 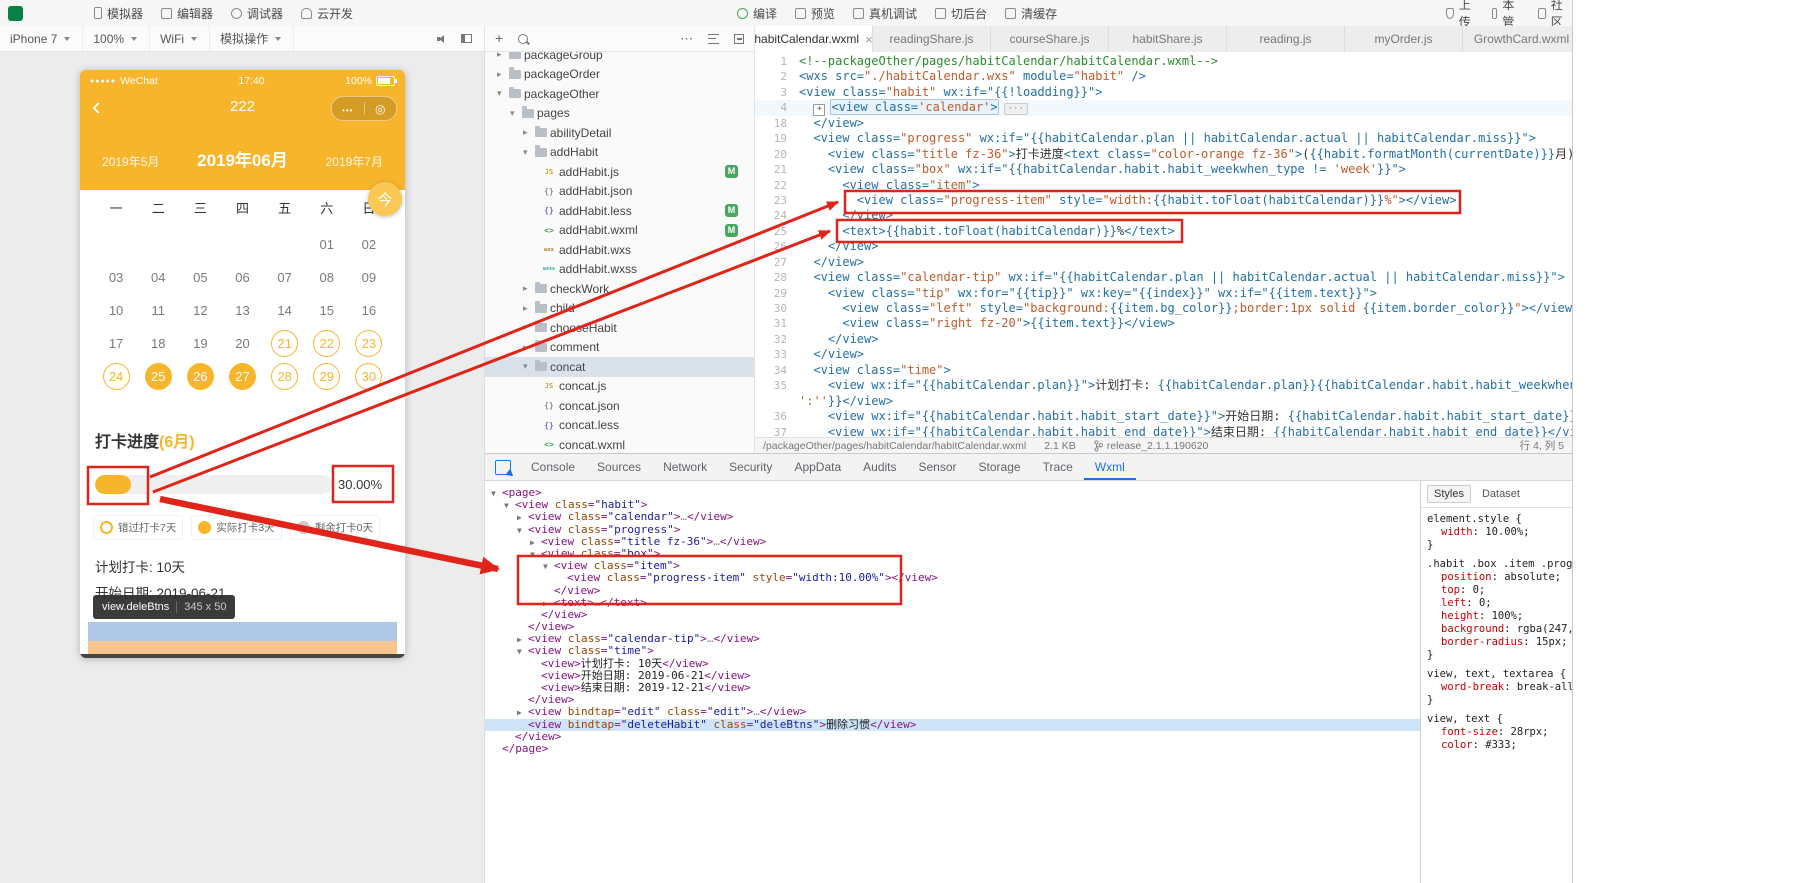 I want to click on close-icon: ×, so click(x=869, y=39).